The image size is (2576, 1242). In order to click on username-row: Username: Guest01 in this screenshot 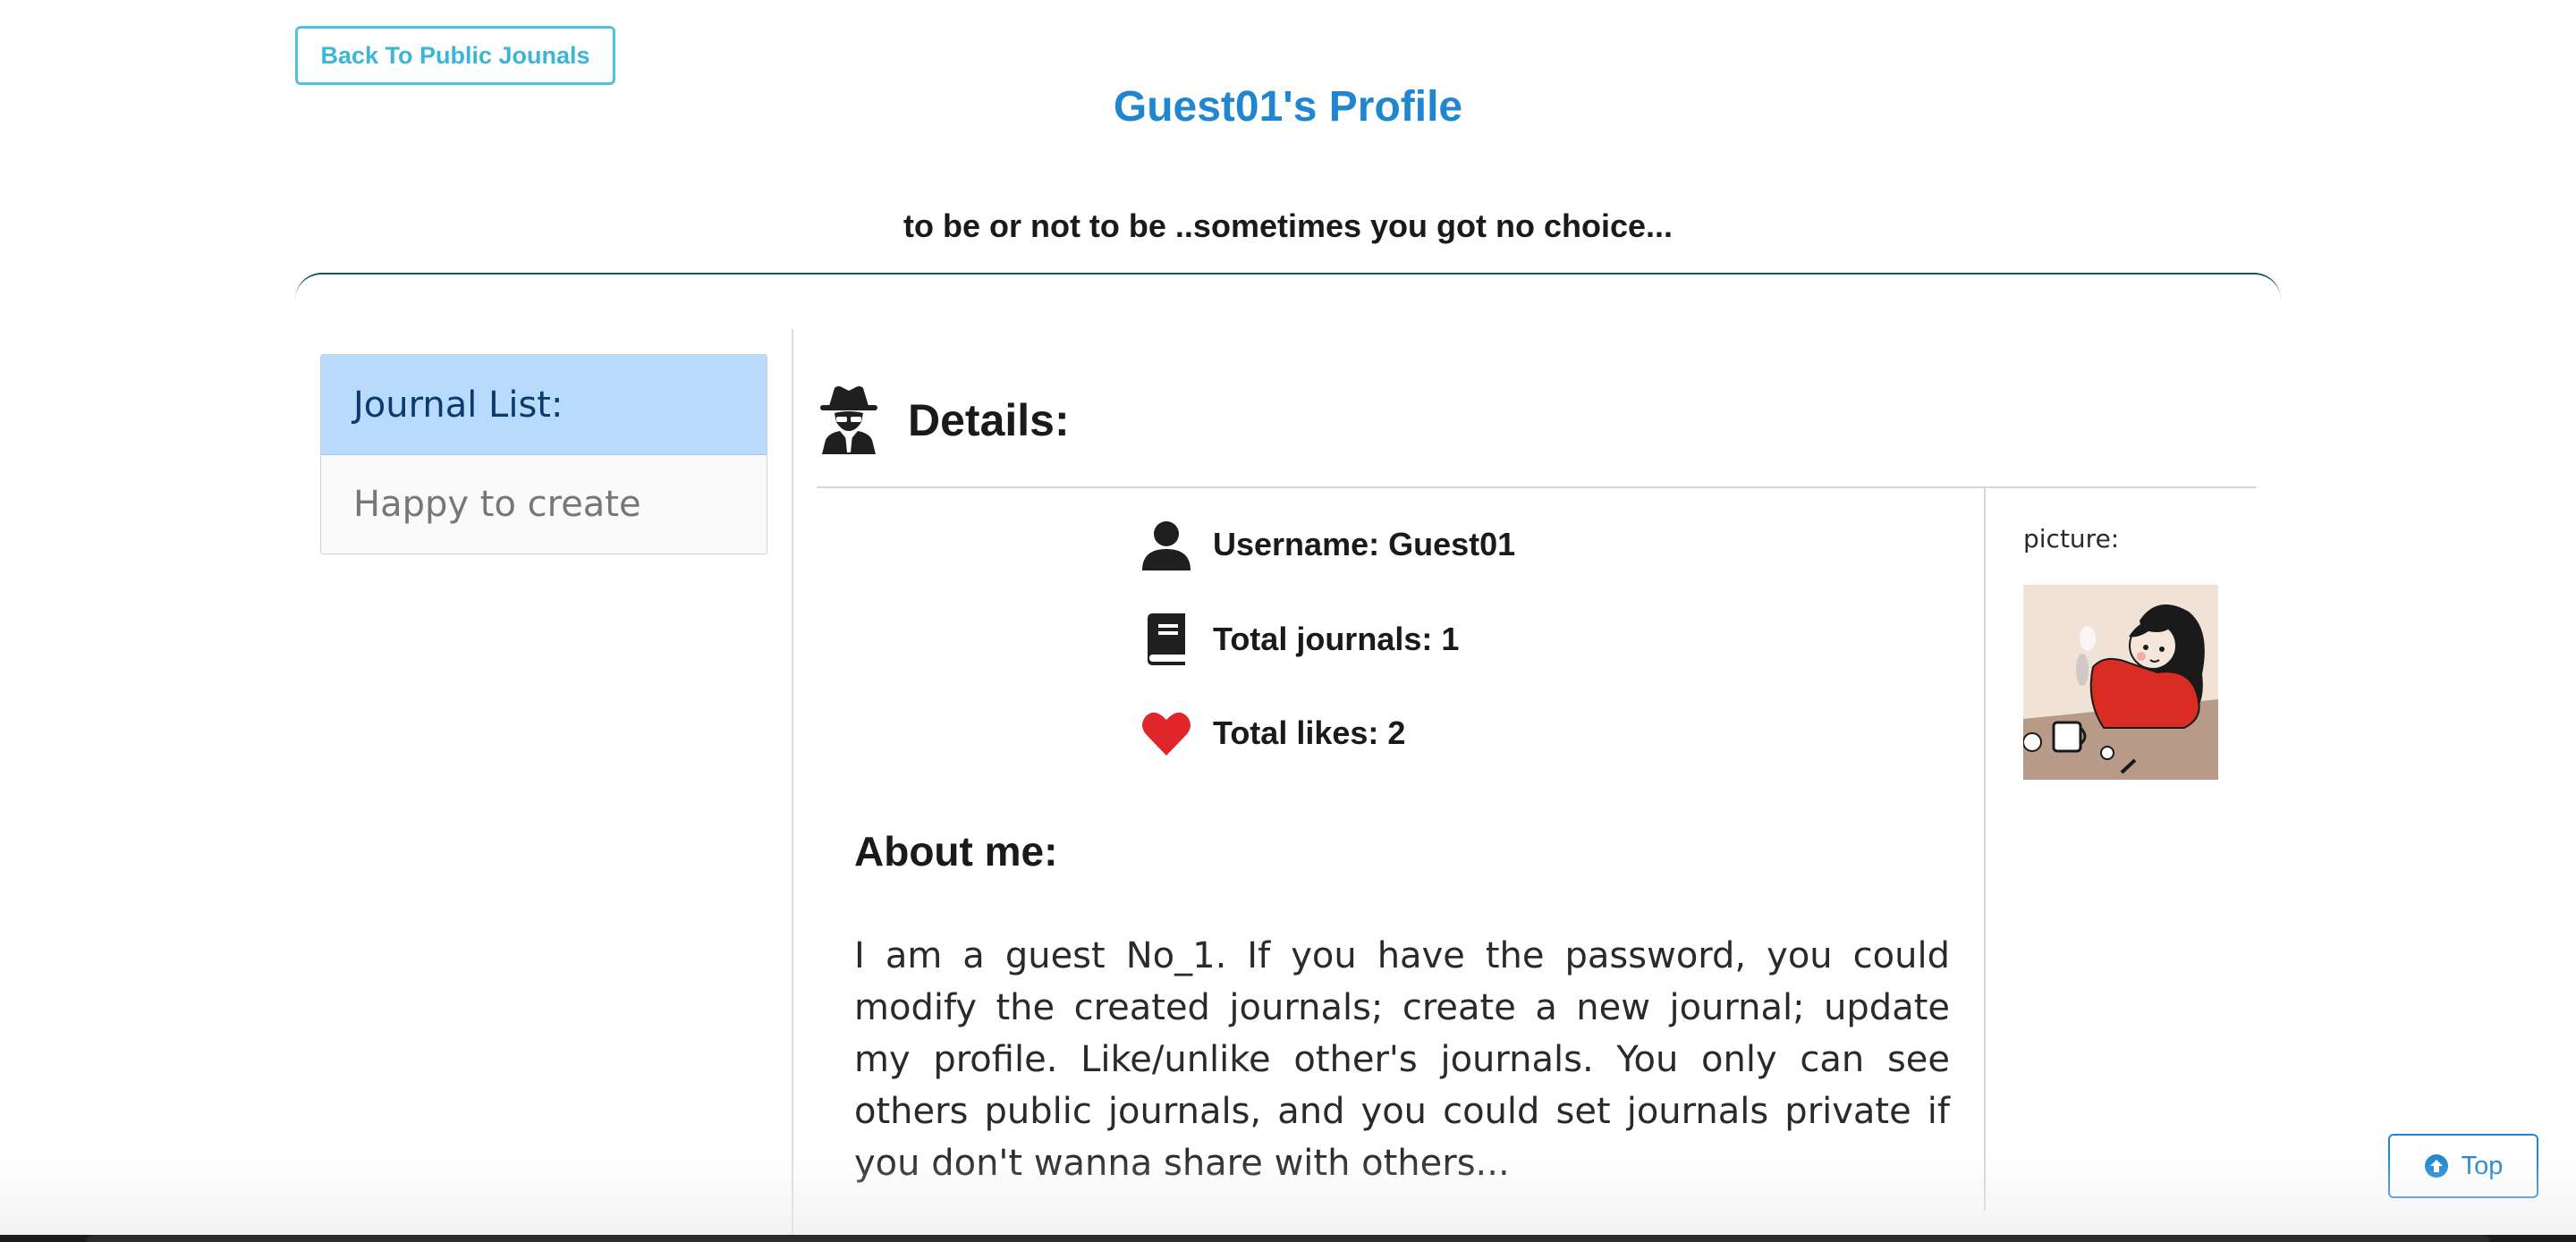, I will do `click(1327, 545)`.